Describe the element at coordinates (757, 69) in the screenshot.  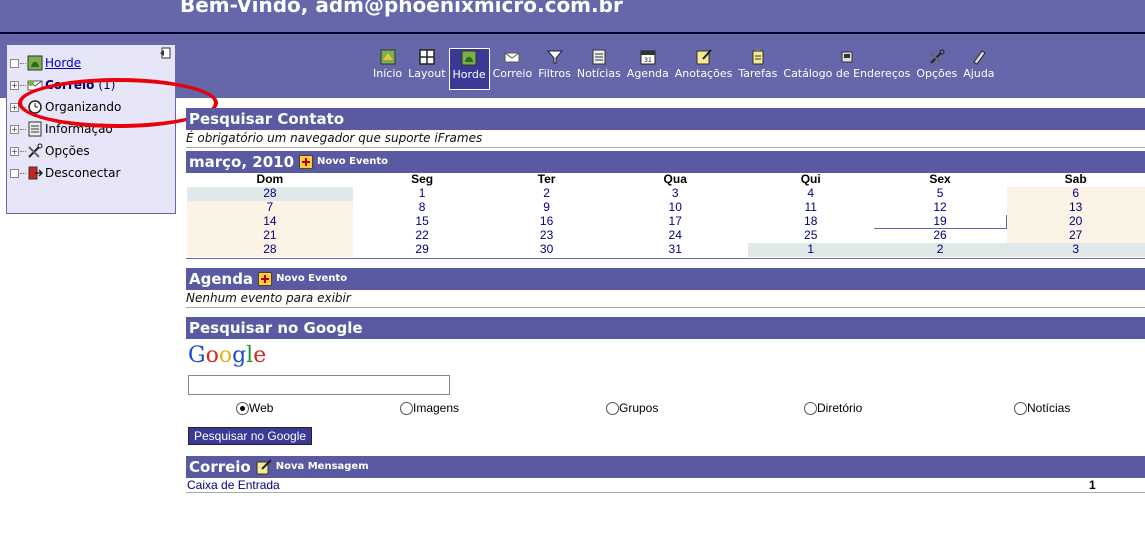
I see `nav-item-tarefas: Tarefas` at that location.